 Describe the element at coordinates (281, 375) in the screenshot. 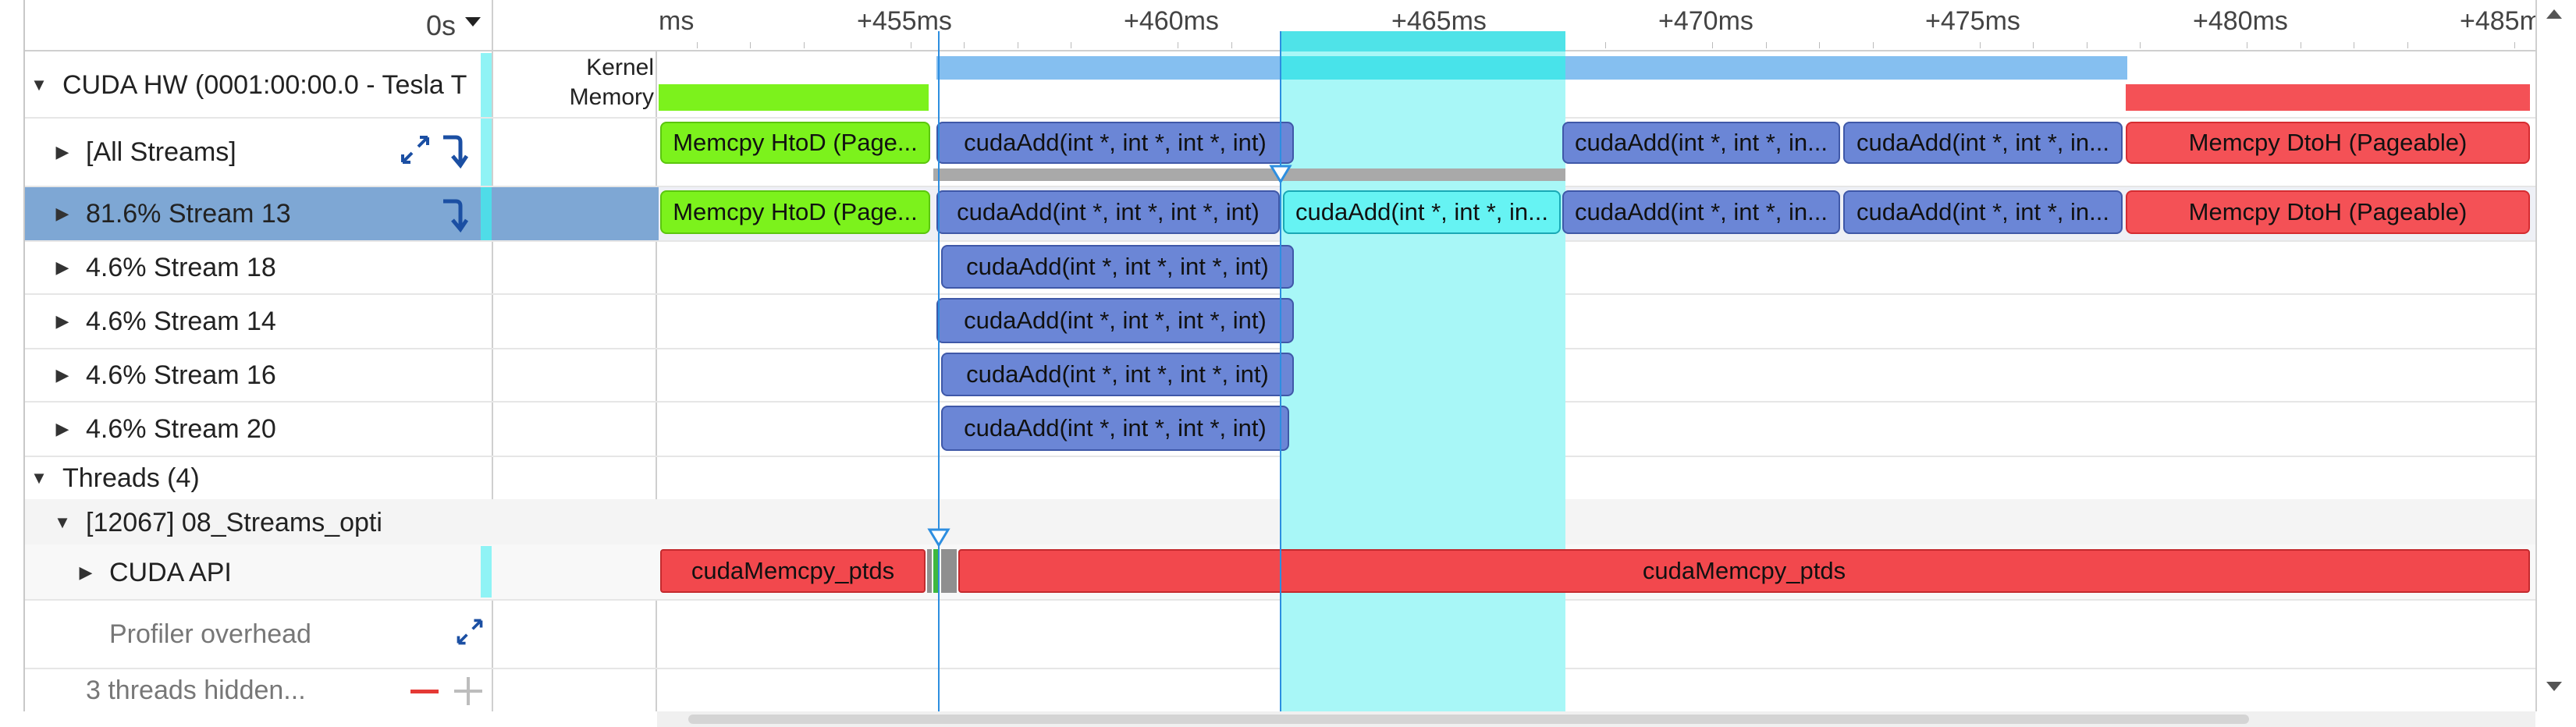

I see `tree-row-stream-16: ▶ 4.6% Stream 16` at that location.